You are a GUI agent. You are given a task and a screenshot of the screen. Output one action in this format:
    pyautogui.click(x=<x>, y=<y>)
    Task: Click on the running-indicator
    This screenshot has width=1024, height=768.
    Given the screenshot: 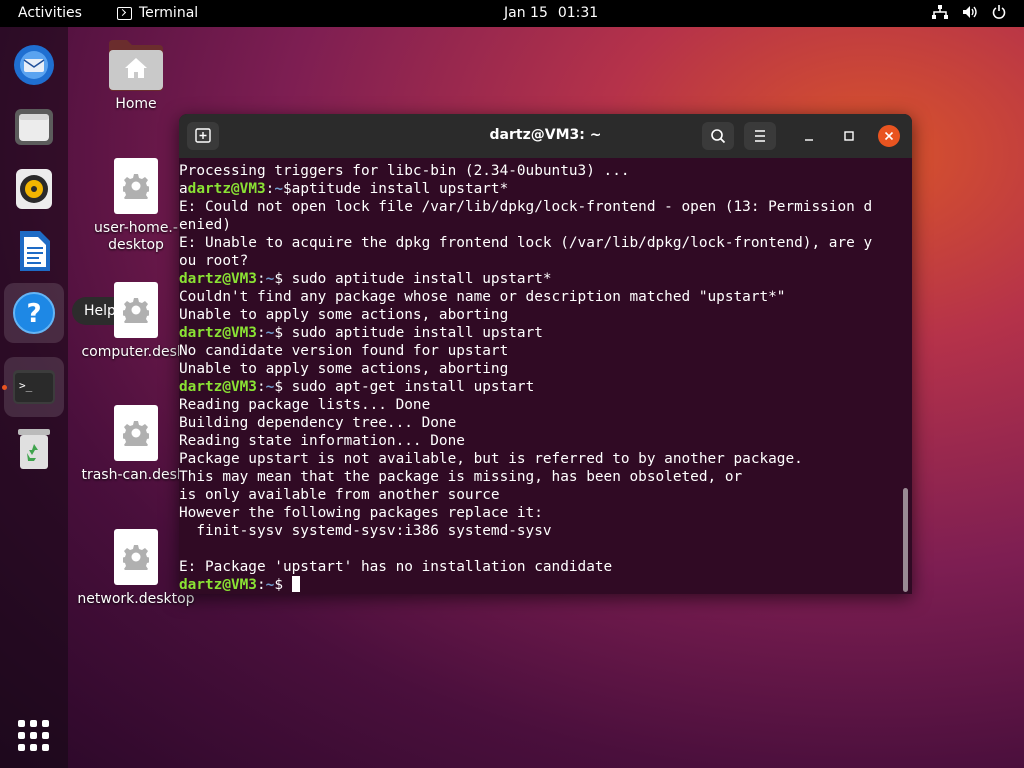 What is the action you would take?
    pyautogui.click(x=4, y=387)
    